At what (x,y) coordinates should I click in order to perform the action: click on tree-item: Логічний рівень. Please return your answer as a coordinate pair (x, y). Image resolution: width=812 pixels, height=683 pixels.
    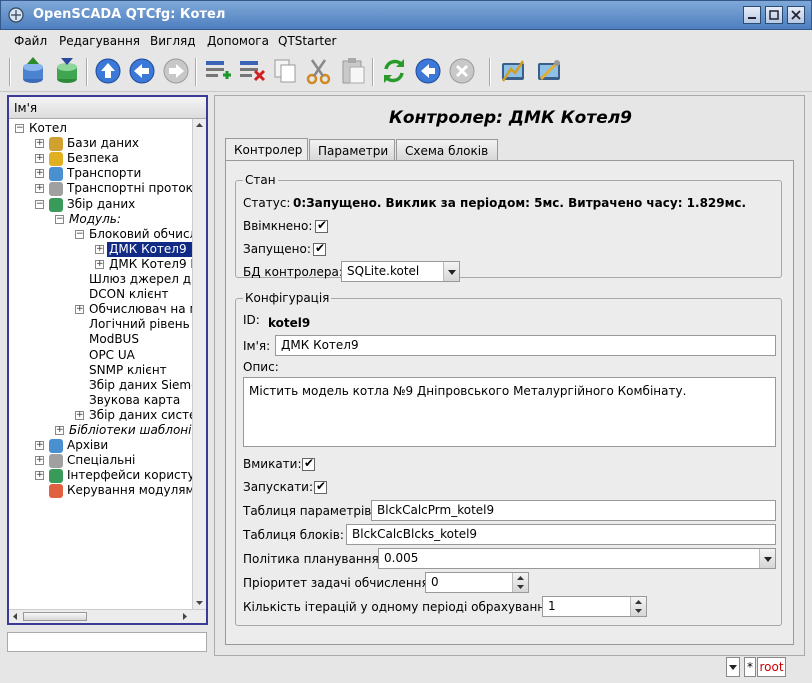
    Looking at the image, I should click on (139, 324).